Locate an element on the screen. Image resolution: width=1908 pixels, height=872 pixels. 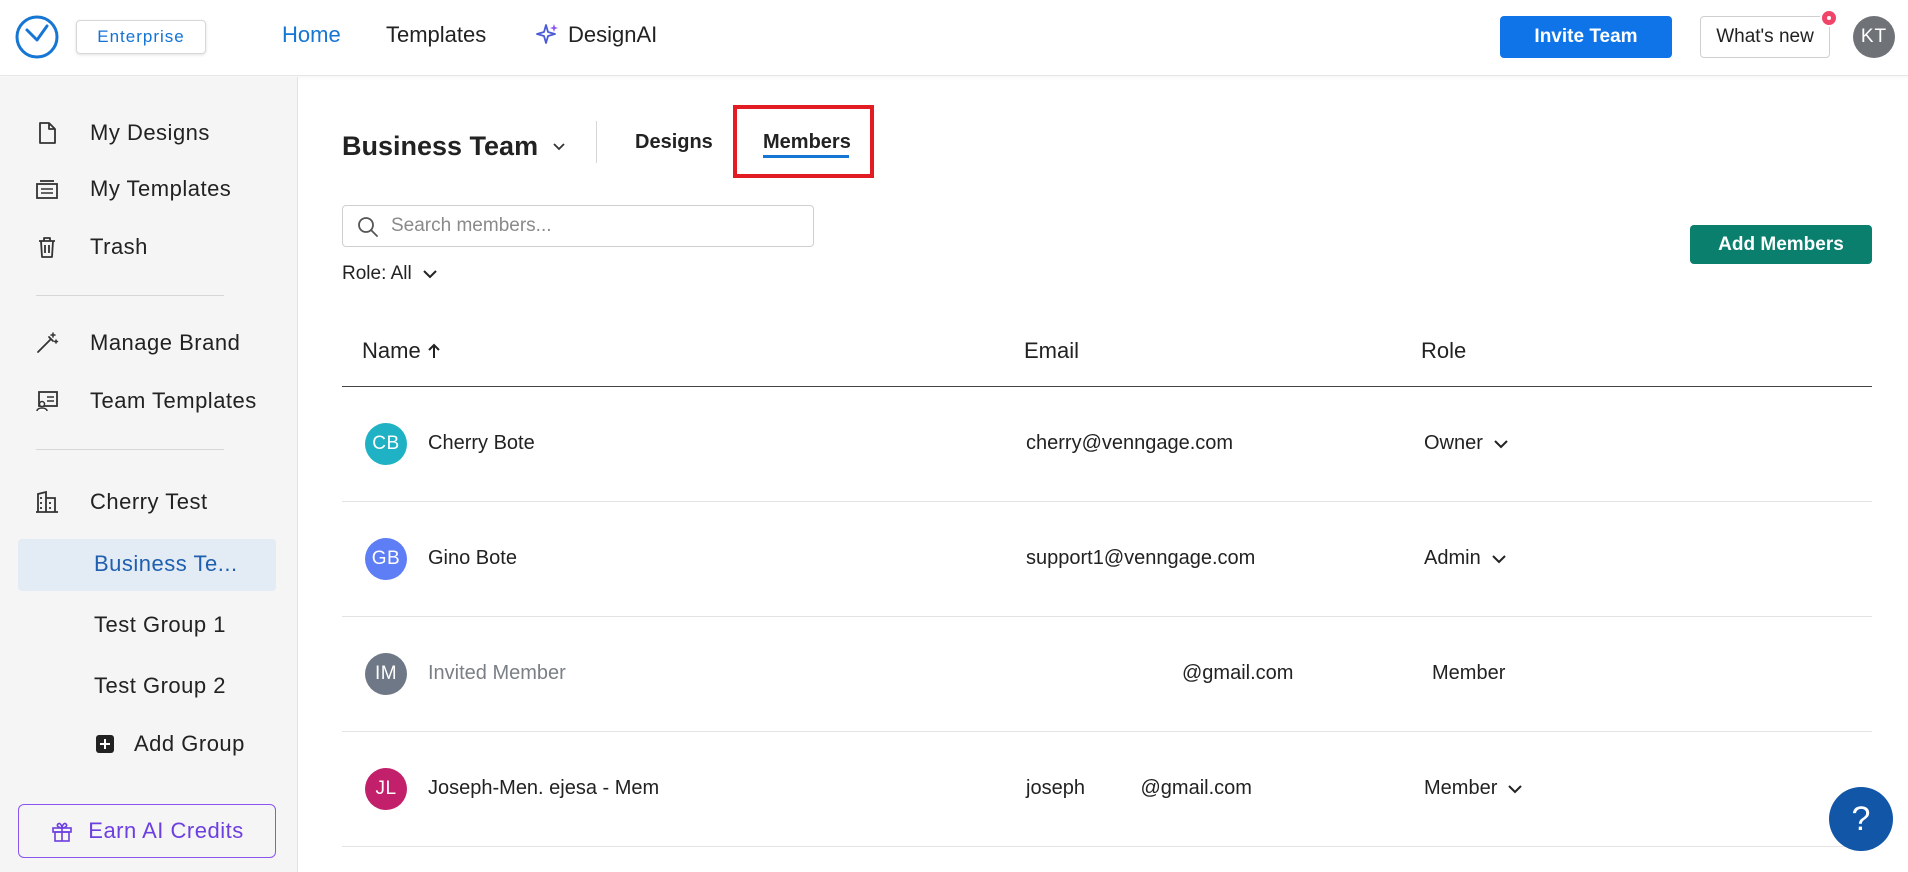
search-icon is located at coordinates (368, 227).